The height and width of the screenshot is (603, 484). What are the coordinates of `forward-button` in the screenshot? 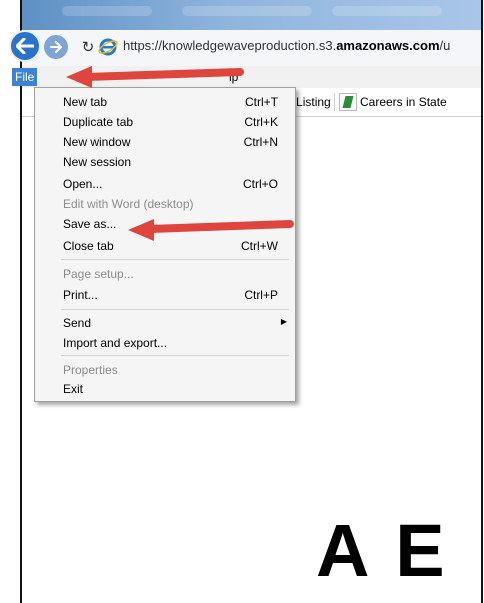 It's located at (56, 47).